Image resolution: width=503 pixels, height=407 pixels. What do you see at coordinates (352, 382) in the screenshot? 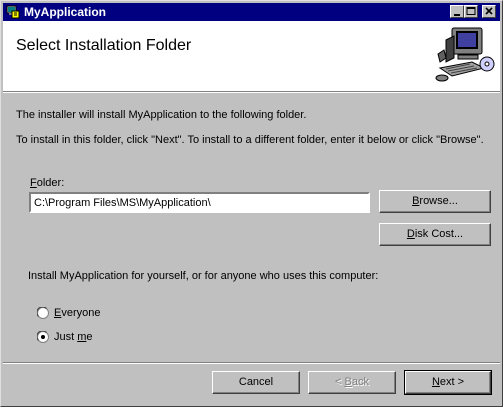
I see `back-button: < Back` at bounding box center [352, 382].